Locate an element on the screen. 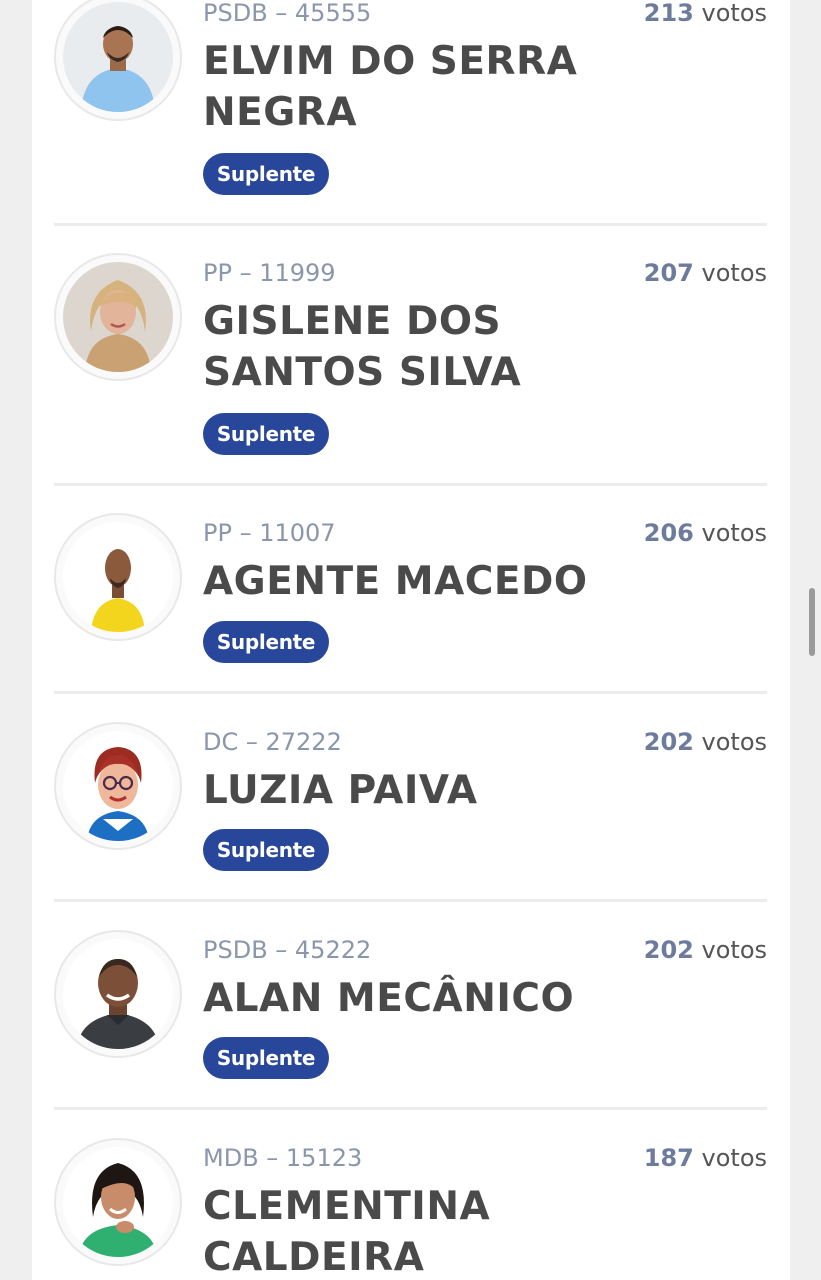 This screenshot has width=821, height=1280. candidate-votes: 206 votos is located at coordinates (705, 533).